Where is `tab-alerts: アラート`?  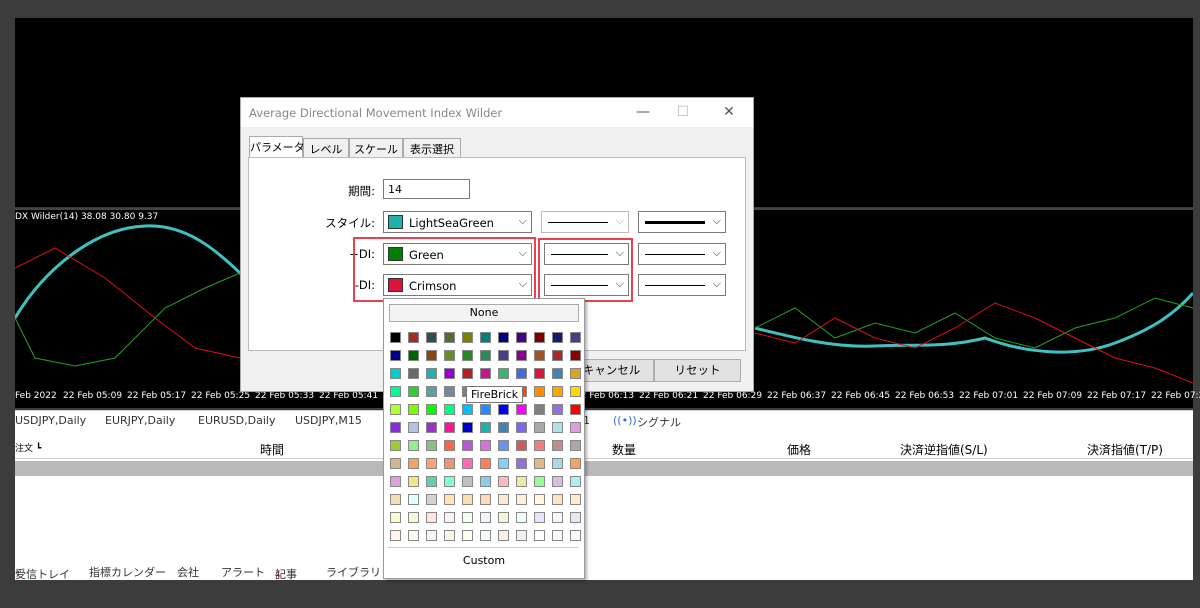
tab-alerts: アラート is located at coordinates (243, 572).